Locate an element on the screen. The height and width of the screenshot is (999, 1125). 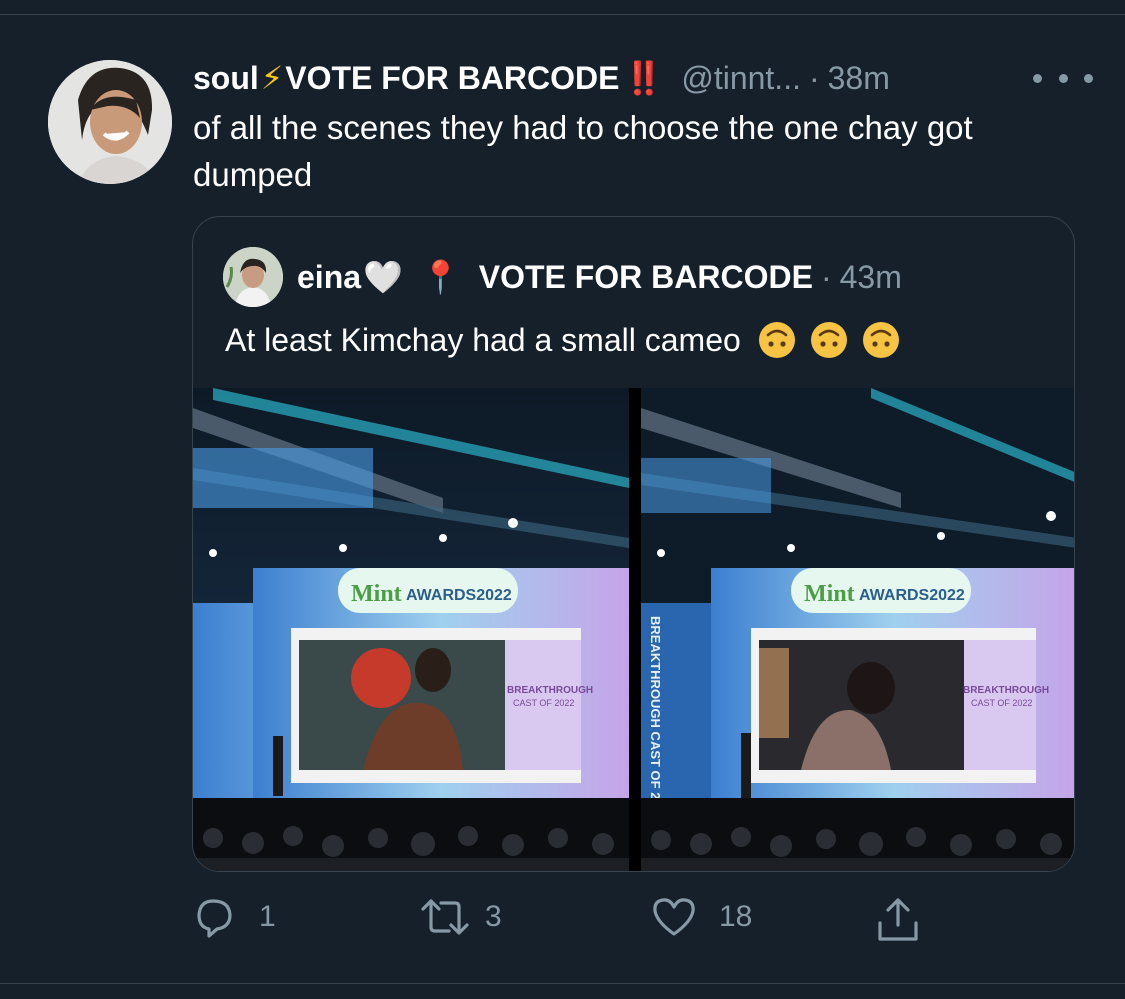
tweet-timestamp: 38m is located at coordinates (859, 78).